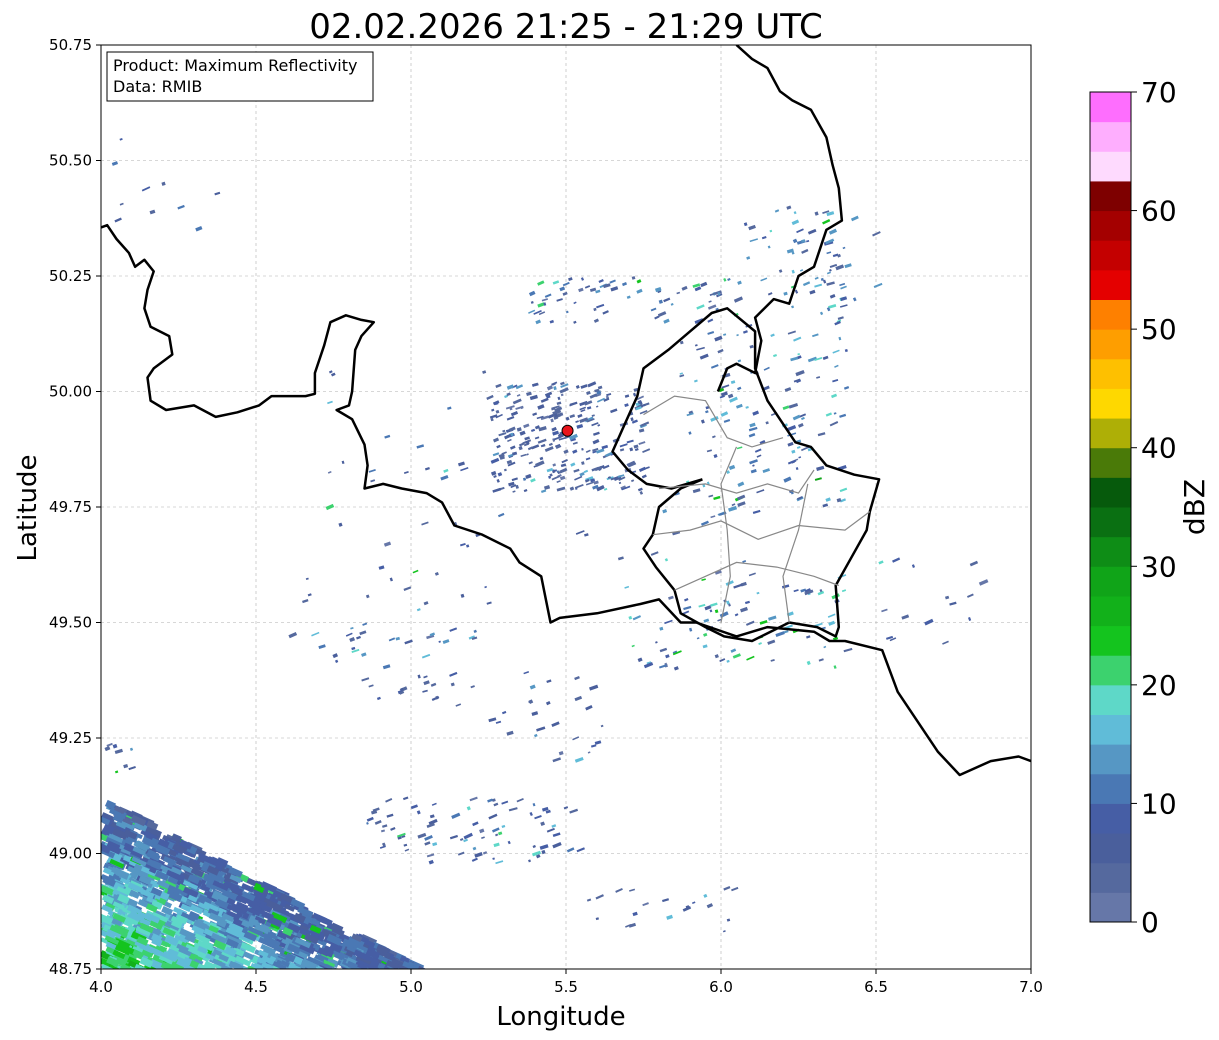  I want to click on x-tick-label: 5.0, so click(411, 987).